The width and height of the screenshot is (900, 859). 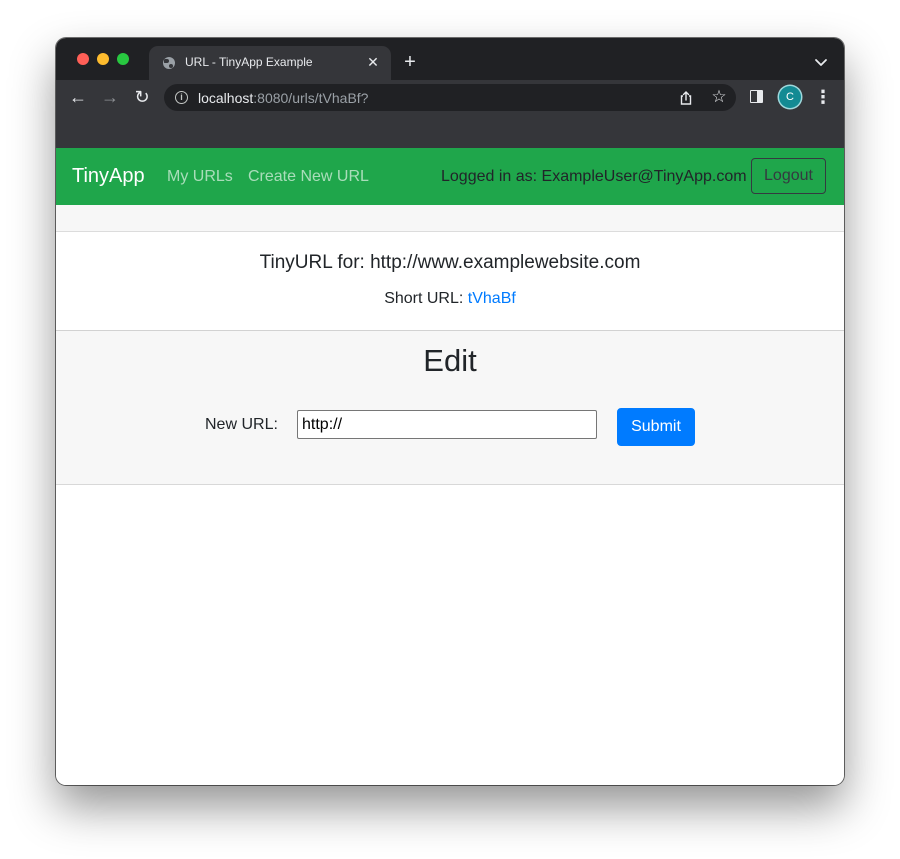 I want to click on short-url-link: tVhaBf, so click(x=492, y=298).